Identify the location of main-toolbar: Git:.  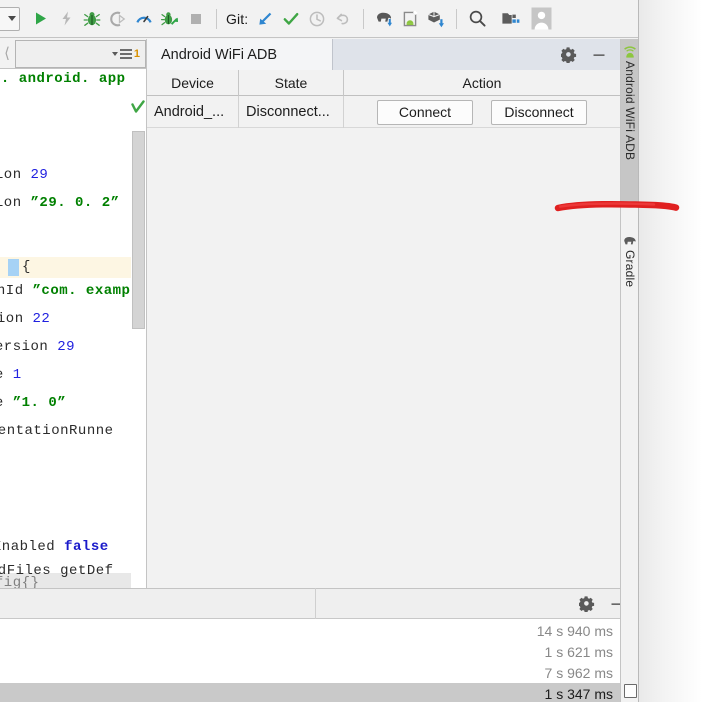
(319, 19).